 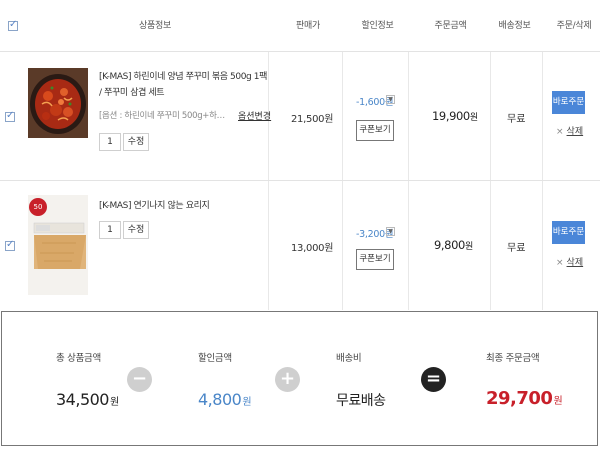 What do you see at coordinates (254, 115) in the screenshot?
I see `option-change-button: 옵션변경` at bounding box center [254, 115].